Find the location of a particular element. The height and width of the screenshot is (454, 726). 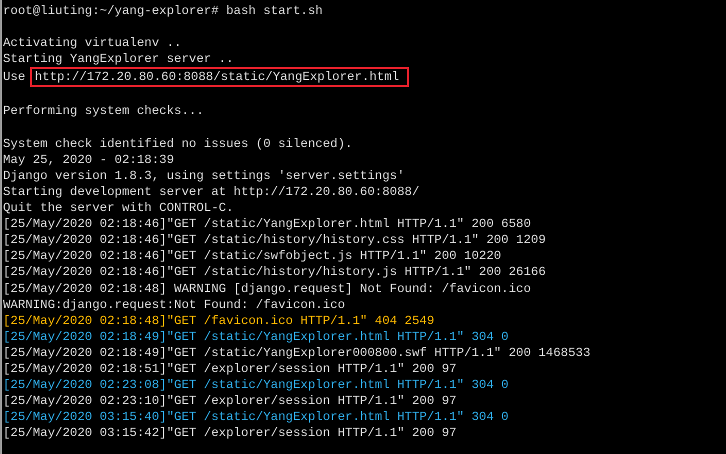

terminal-line: Activating virtualenv .. is located at coordinates (92, 43).